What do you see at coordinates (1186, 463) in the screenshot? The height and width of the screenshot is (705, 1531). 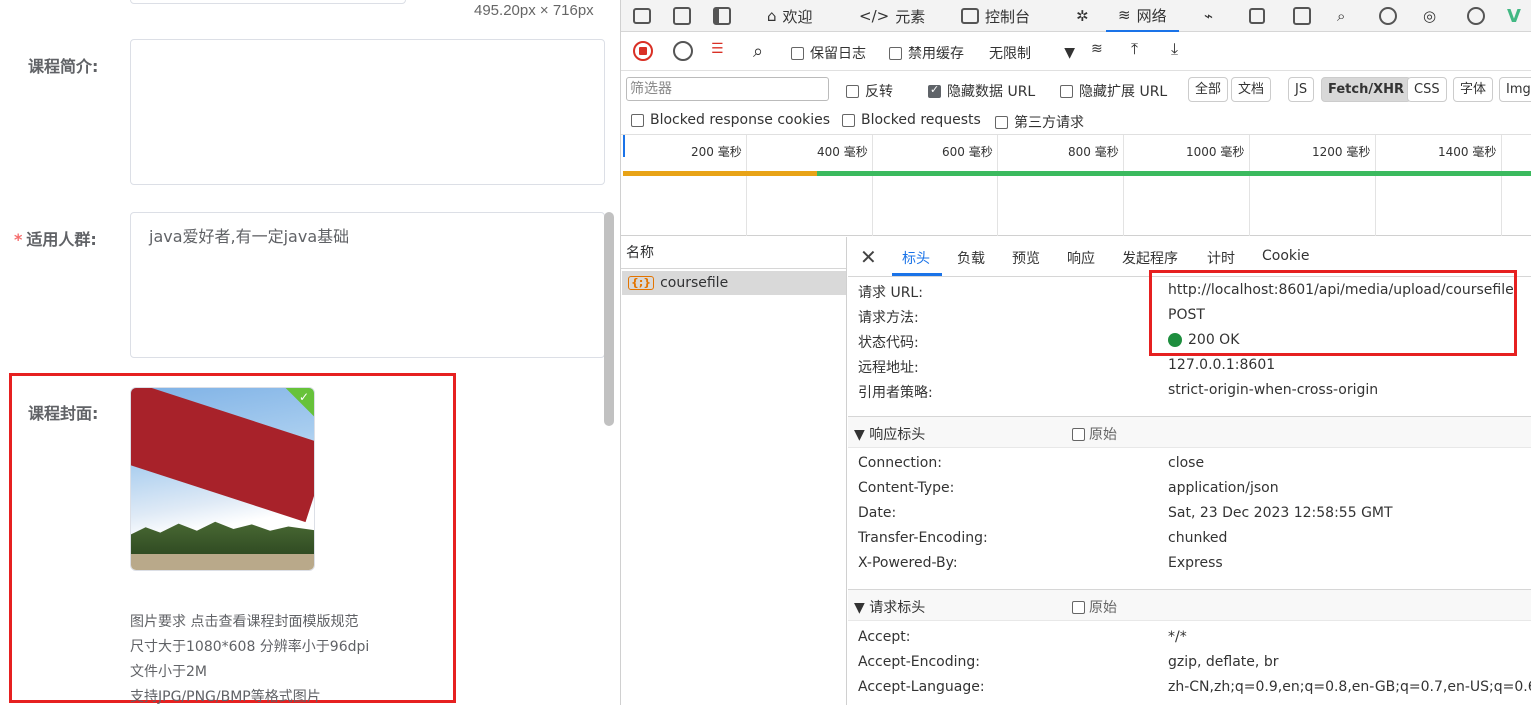 I see `header-value: close` at bounding box center [1186, 463].